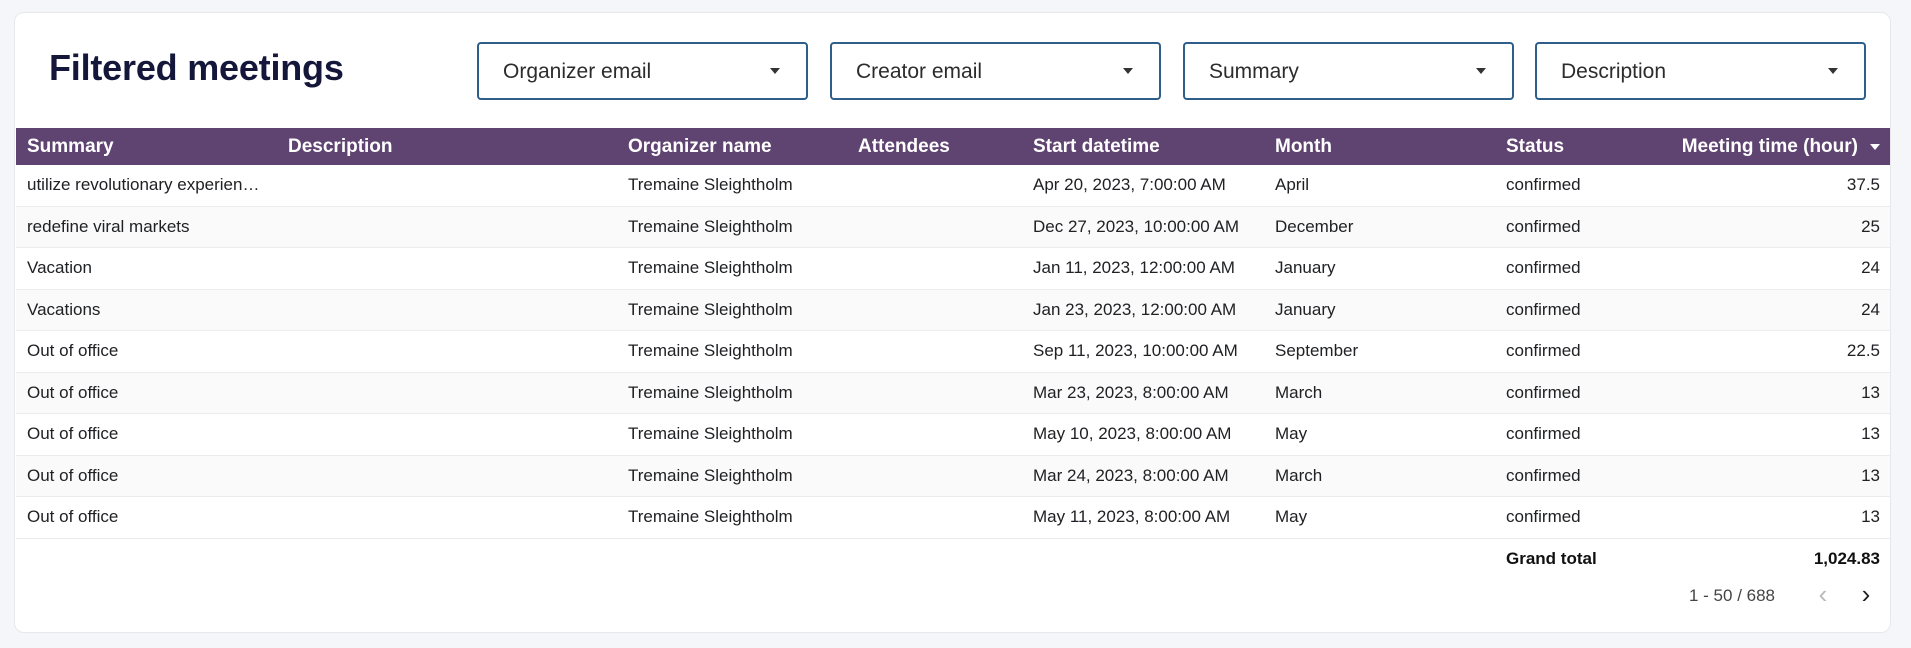 Image resolution: width=1911 pixels, height=648 pixels. Describe the element at coordinates (1870, 226) in the screenshot. I see `cell-meeting-time: 25` at that location.